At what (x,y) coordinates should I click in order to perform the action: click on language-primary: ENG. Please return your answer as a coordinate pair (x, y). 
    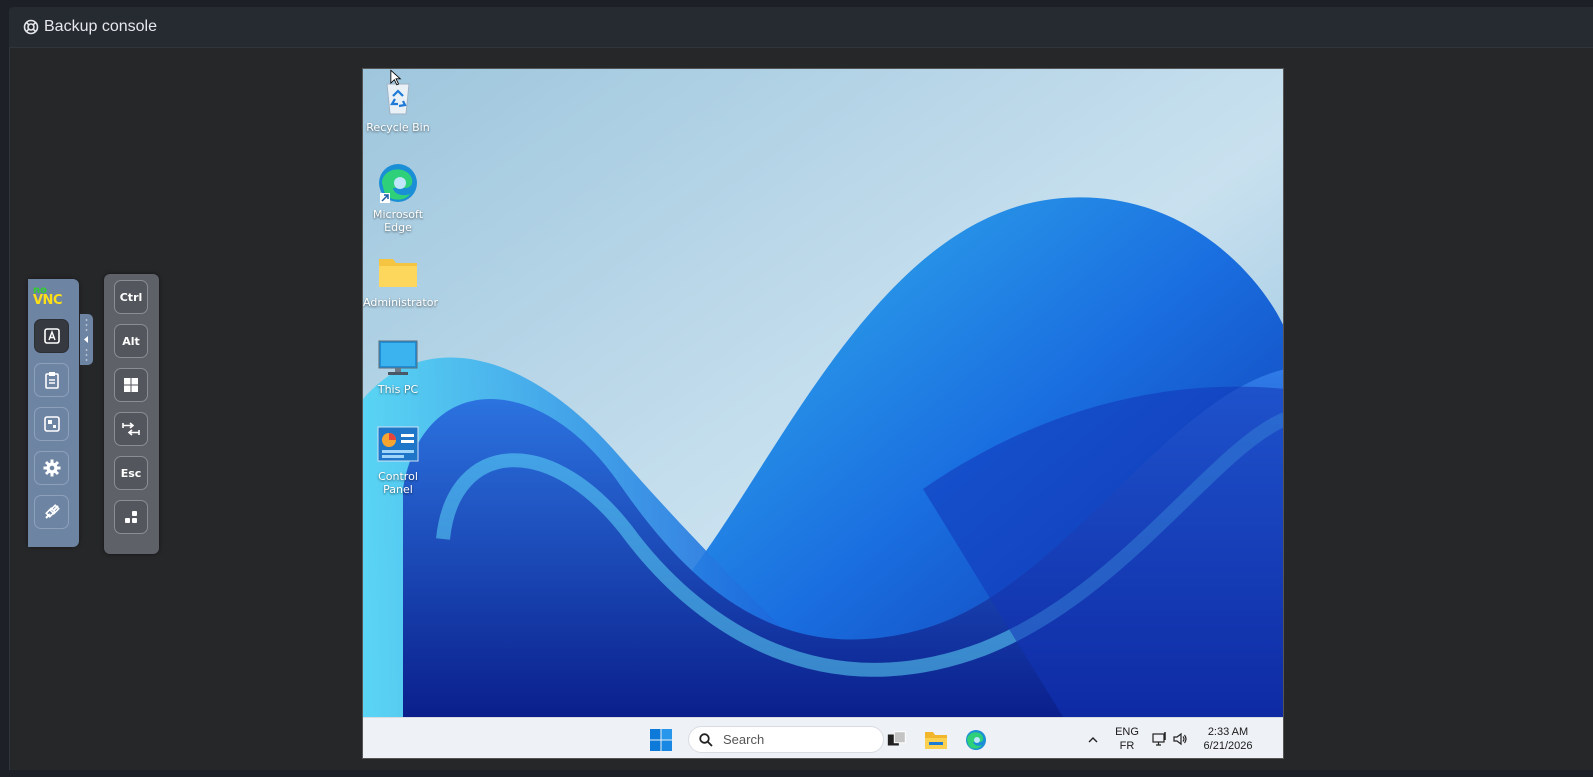
    Looking at the image, I should click on (1127, 732).